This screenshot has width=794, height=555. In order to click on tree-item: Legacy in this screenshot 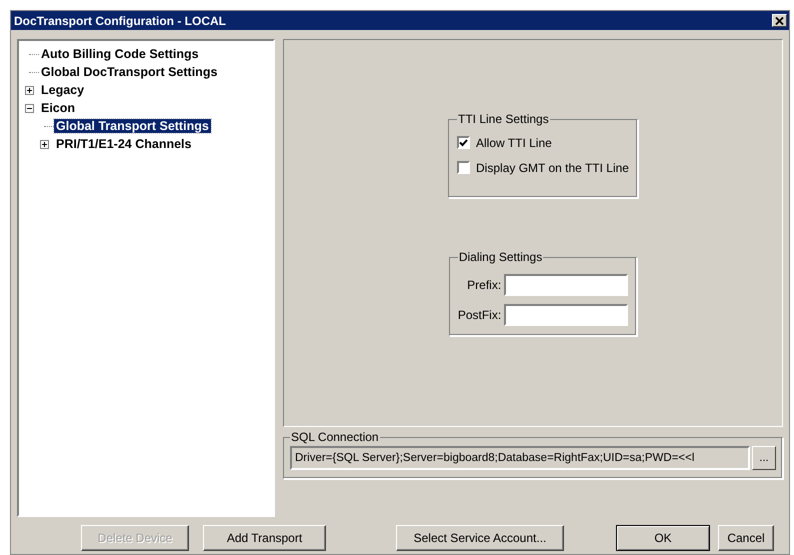, I will do `click(62, 90)`.